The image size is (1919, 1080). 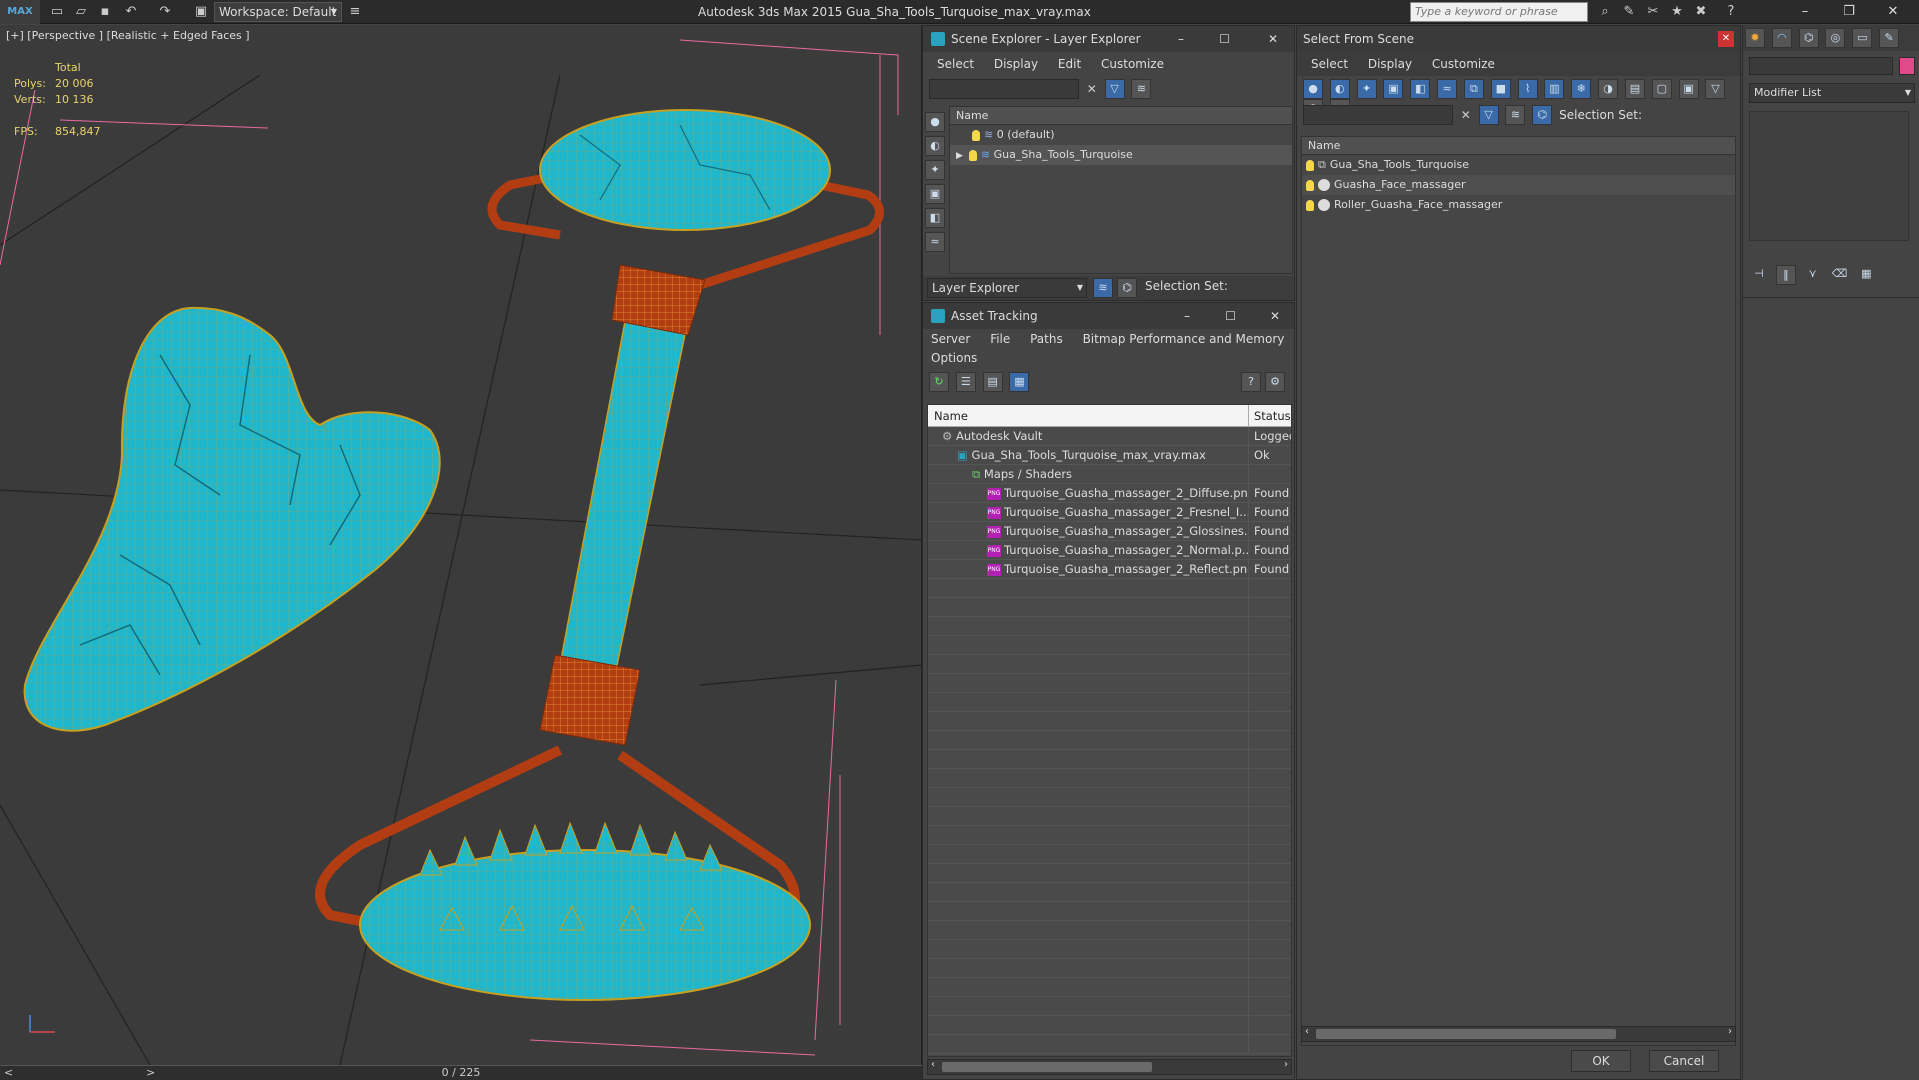 I want to click on menu-server: Server, so click(x=950, y=339).